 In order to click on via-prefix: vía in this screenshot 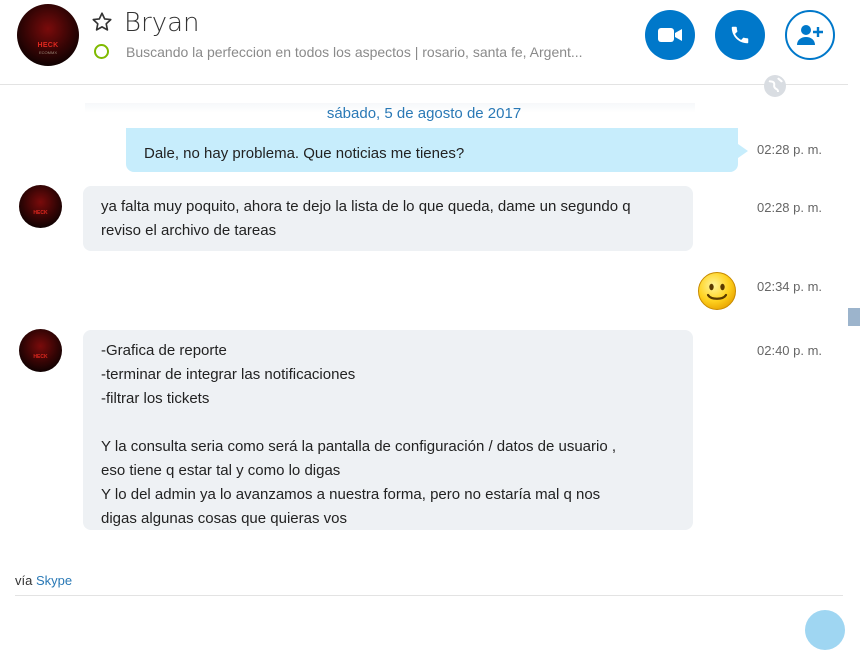, I will do `click(24, 580)`.